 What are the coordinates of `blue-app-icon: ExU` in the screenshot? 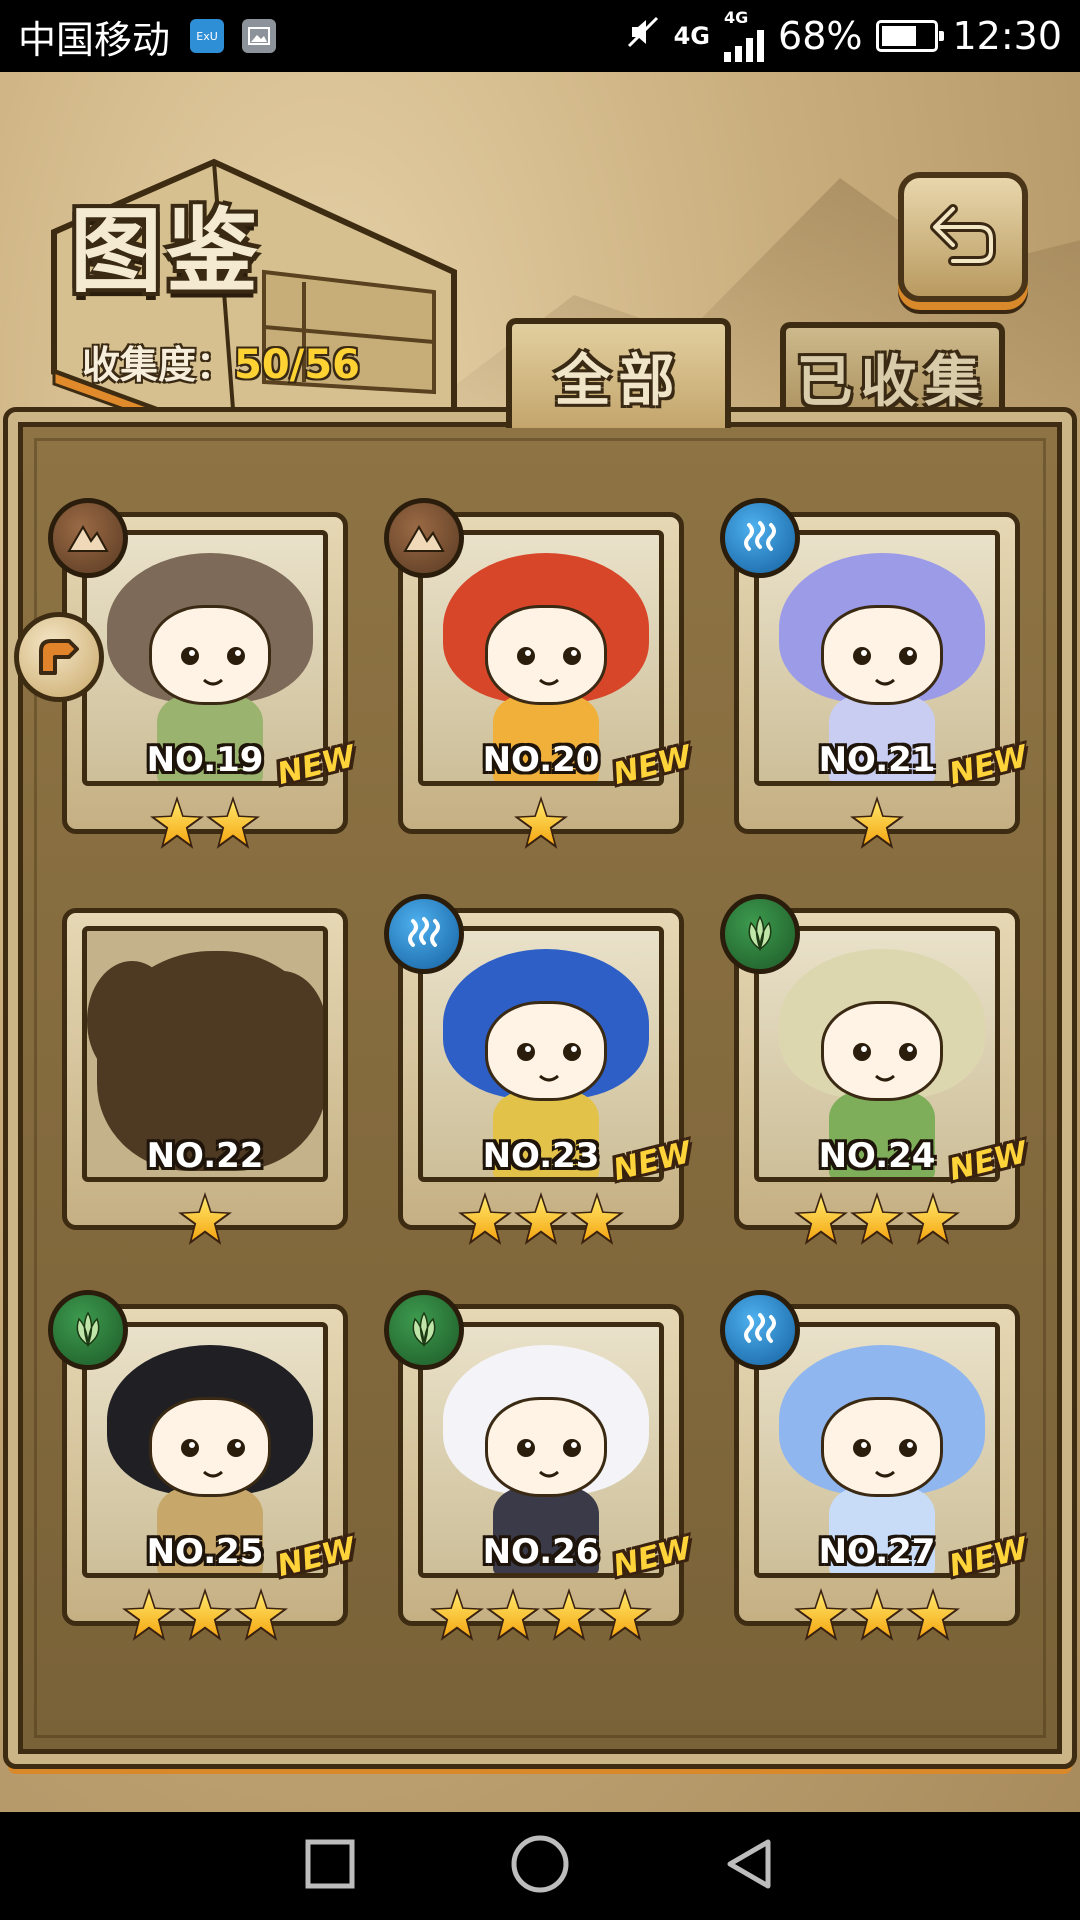 It's located at (207, 36).